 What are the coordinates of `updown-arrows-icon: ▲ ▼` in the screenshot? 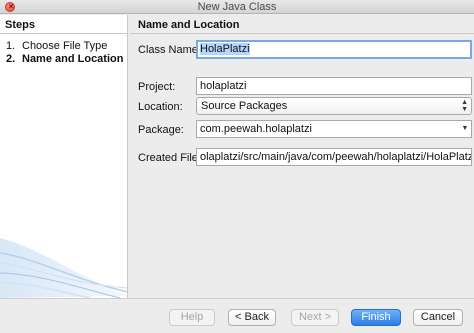 It's located at (464, 106).